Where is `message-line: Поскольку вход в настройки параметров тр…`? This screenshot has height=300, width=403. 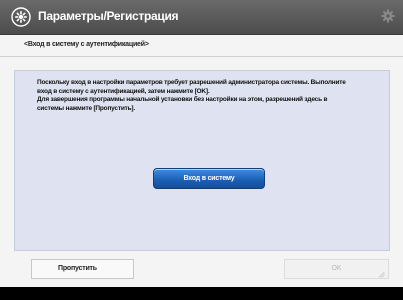 message-line: Поскольку вход в настройки параметров тр… is located at coordinates (191, 82).